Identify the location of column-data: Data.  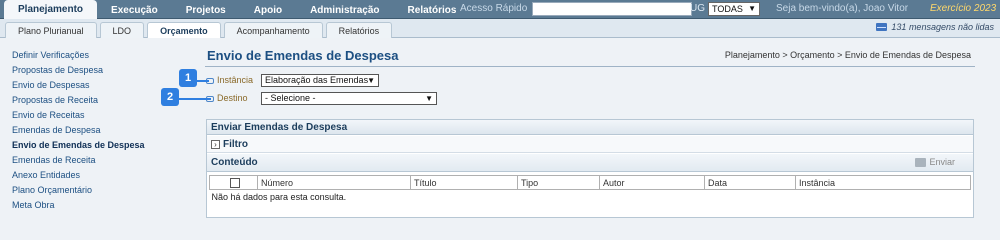
(750, 182).